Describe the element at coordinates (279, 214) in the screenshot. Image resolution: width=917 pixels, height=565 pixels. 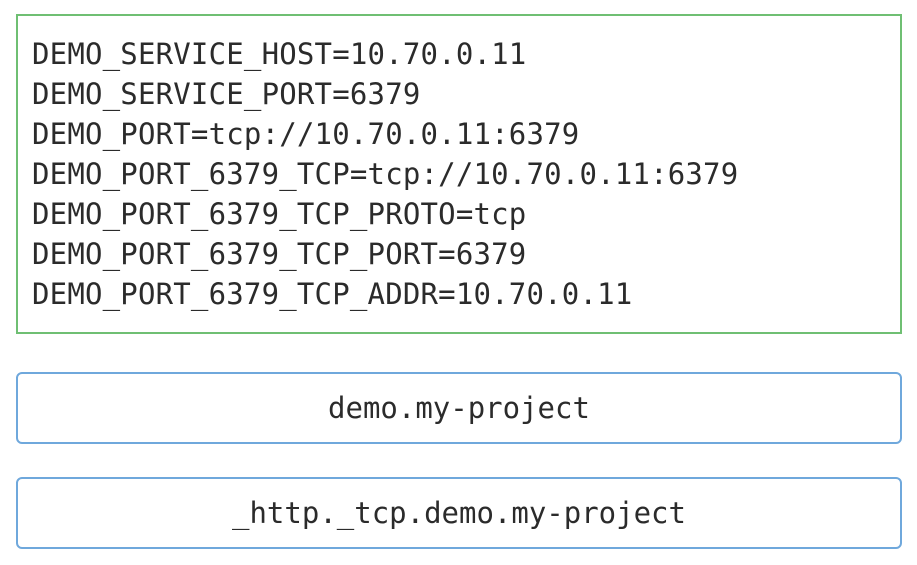
I see `env-var-port-tcp-proto: DEMO_PORT_6379_TCP_PROTO=tcp` at that location.